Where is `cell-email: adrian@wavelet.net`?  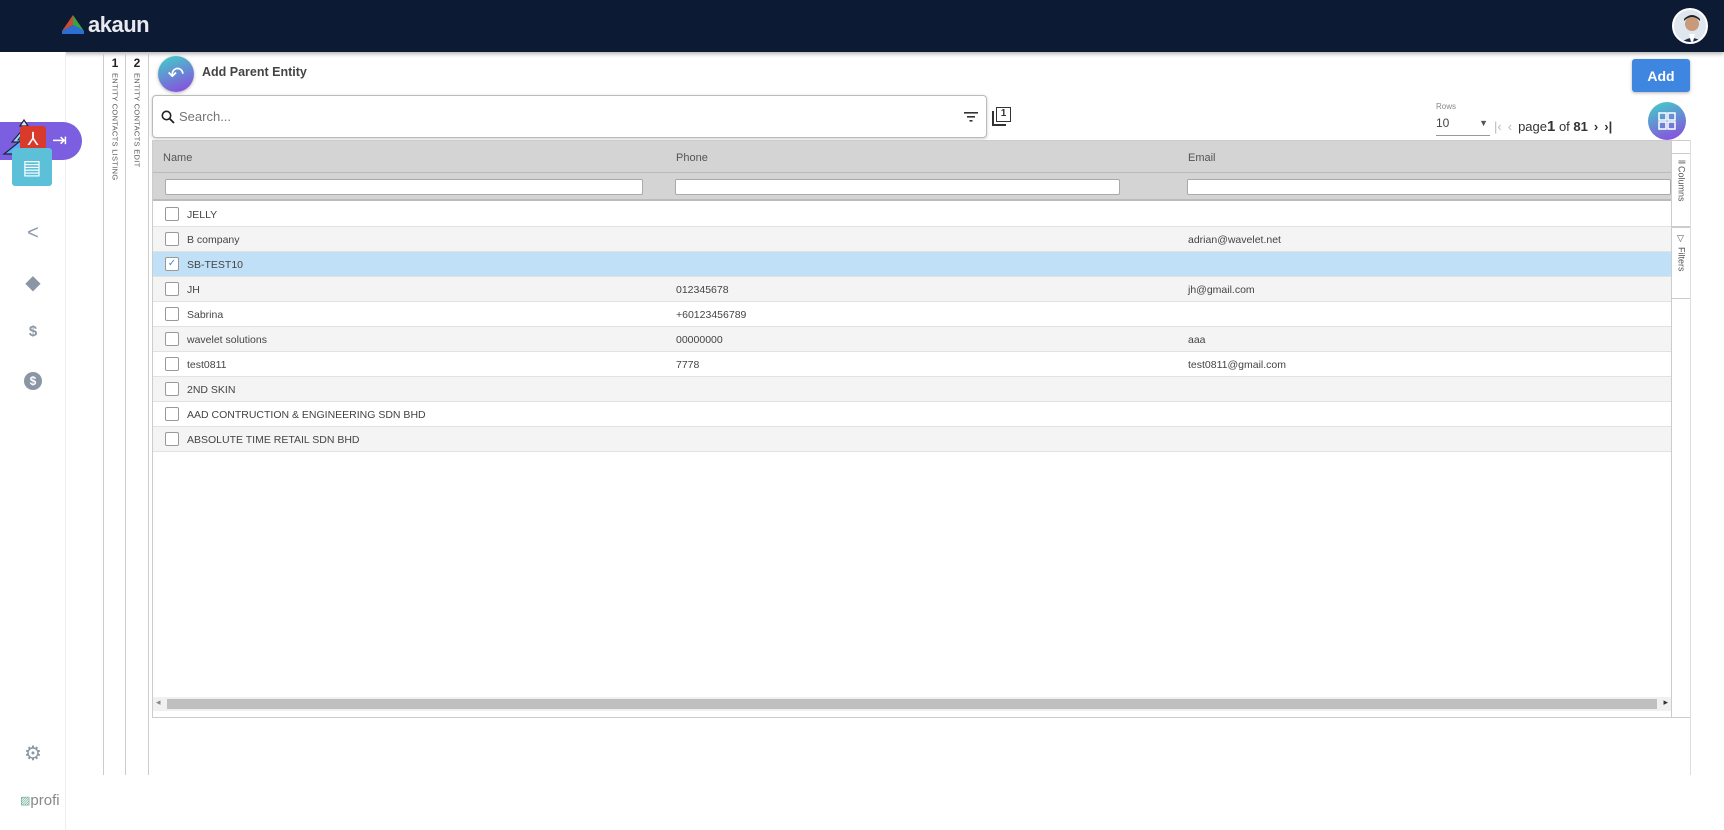 cell-email: adrian@wavelet.net is located at coordinates (1234, 240).